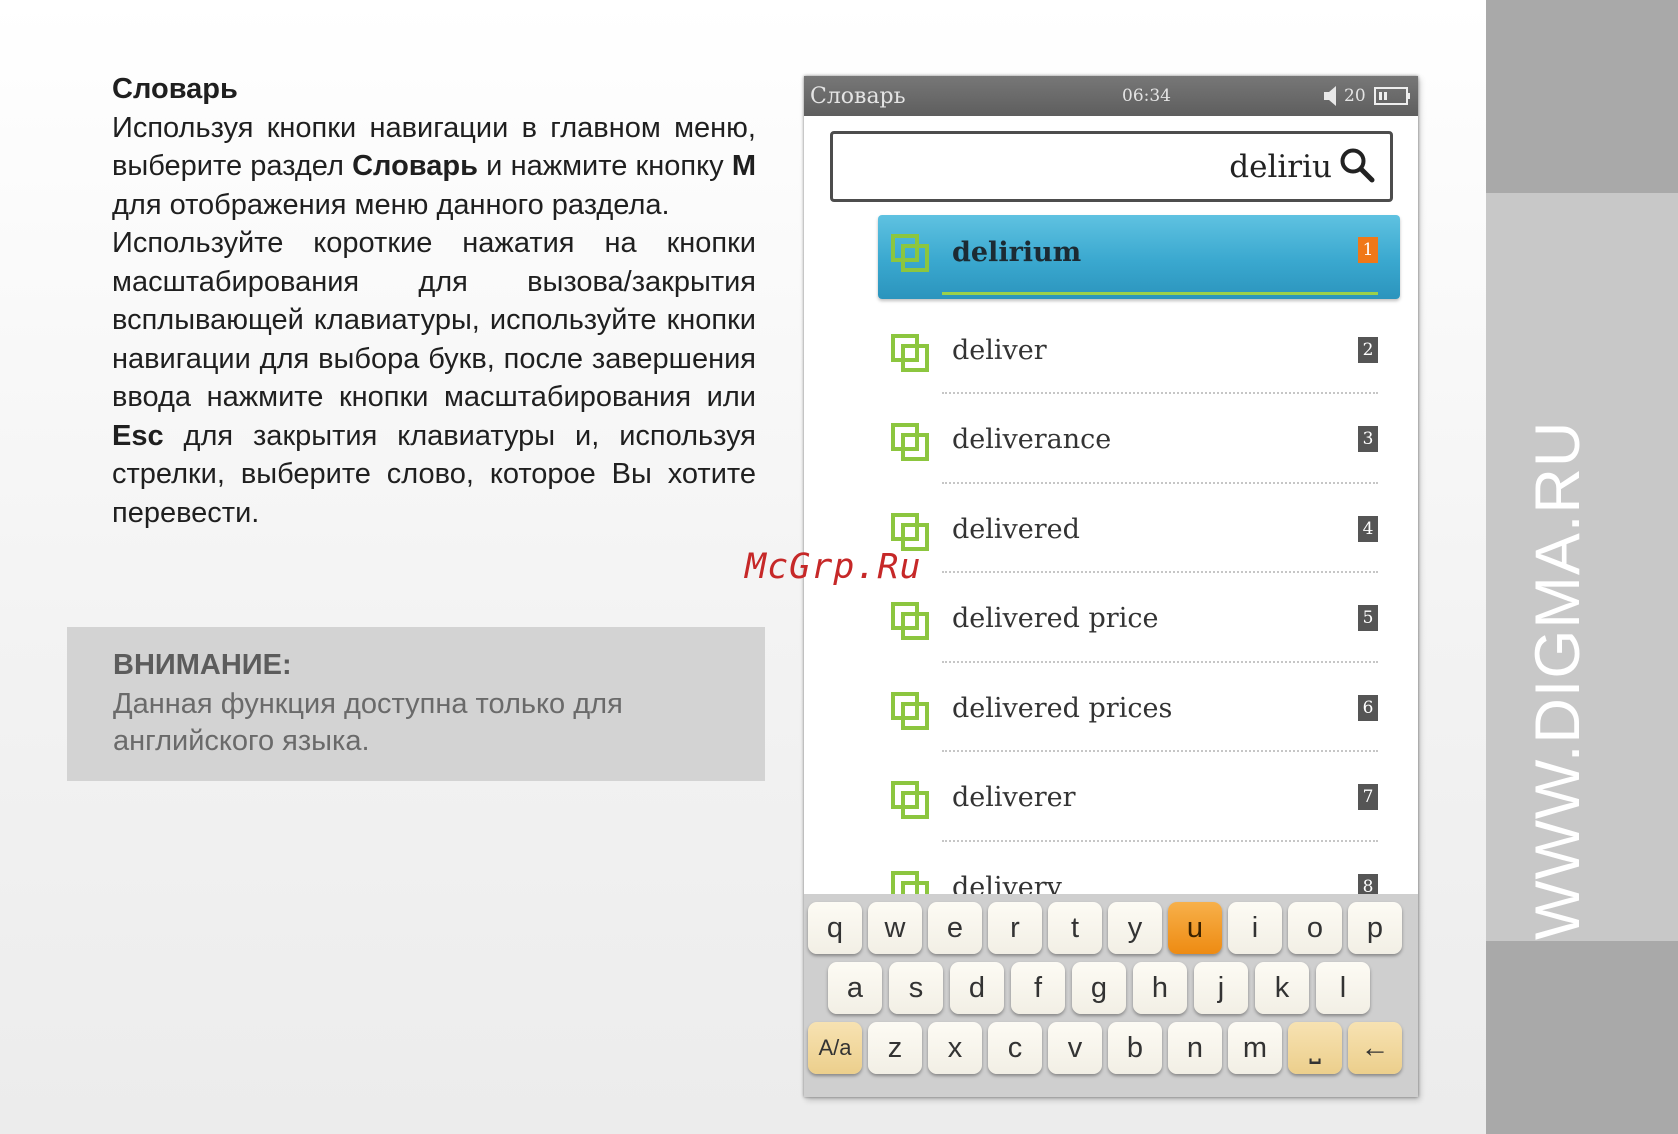 This screenshot has height=1134, width=1678. I want to click on volume-level: 20, so click(1355, 96).